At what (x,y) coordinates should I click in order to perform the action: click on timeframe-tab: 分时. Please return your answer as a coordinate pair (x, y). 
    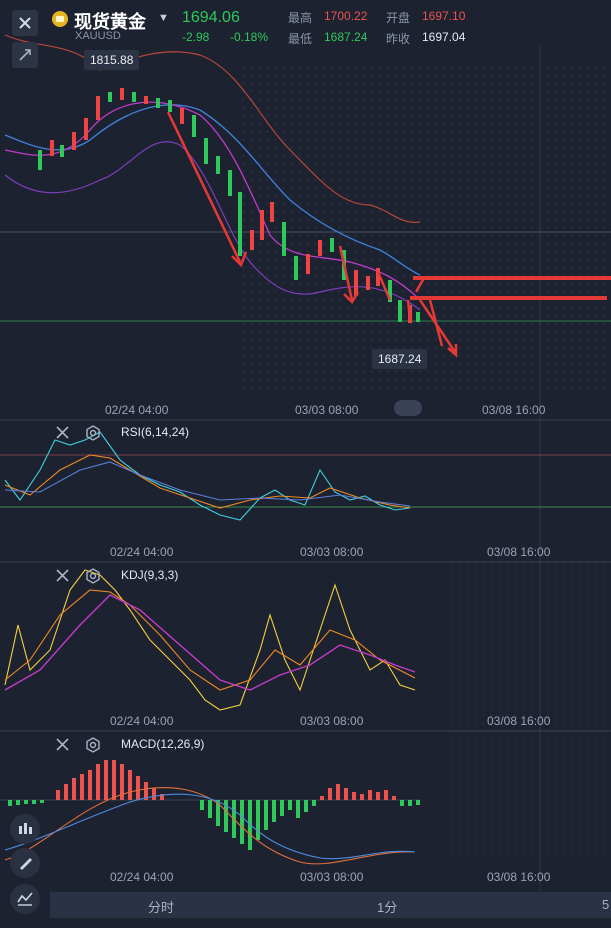
    Looking at the image, I should click on (161, 906).